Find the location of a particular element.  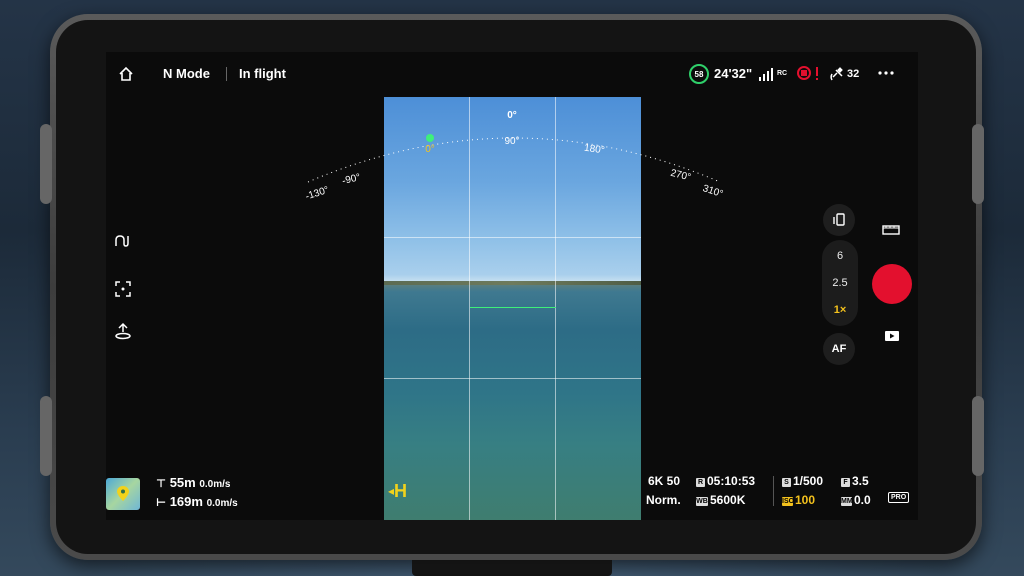

topbar-divider is located at coordinates (226, 74).